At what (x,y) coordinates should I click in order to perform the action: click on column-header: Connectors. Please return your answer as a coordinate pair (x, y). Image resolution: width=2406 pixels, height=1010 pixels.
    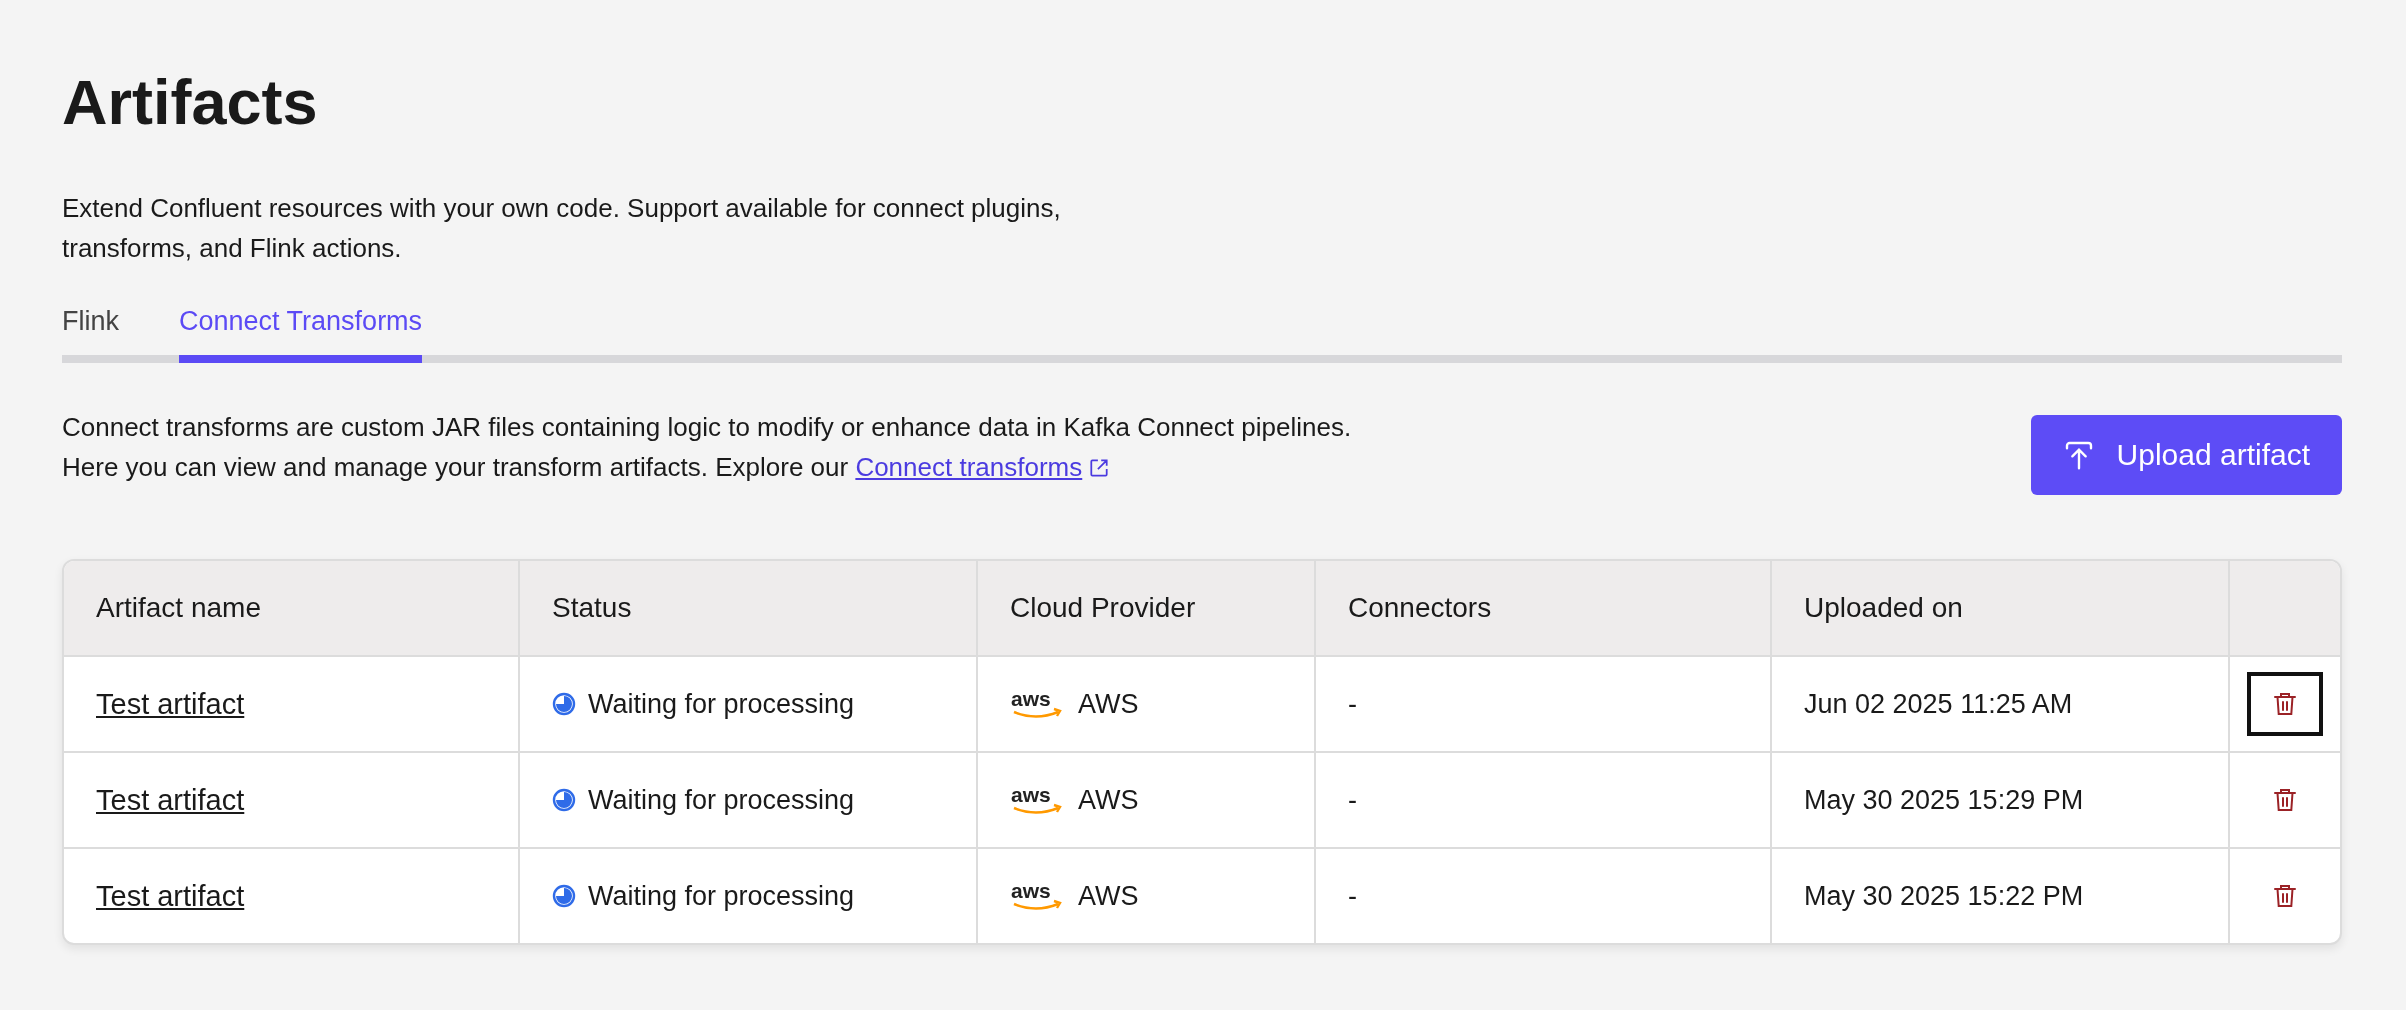
    Looking at the image, I should click on (1543, 608).